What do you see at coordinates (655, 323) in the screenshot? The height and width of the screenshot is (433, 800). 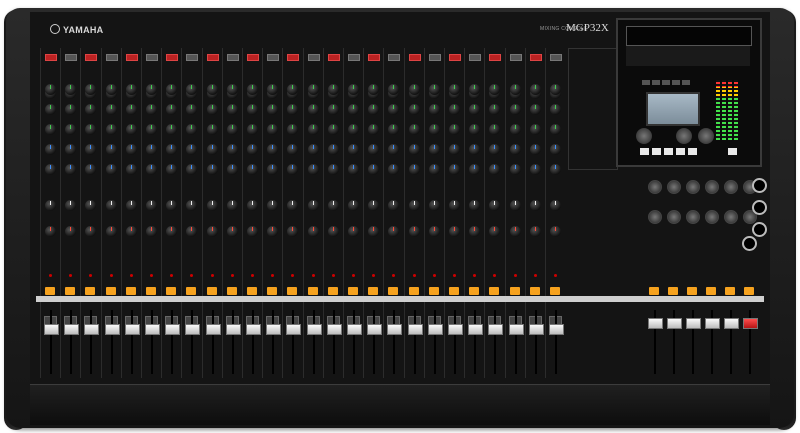 I see `group-fader` at bounding box center [655, 323].